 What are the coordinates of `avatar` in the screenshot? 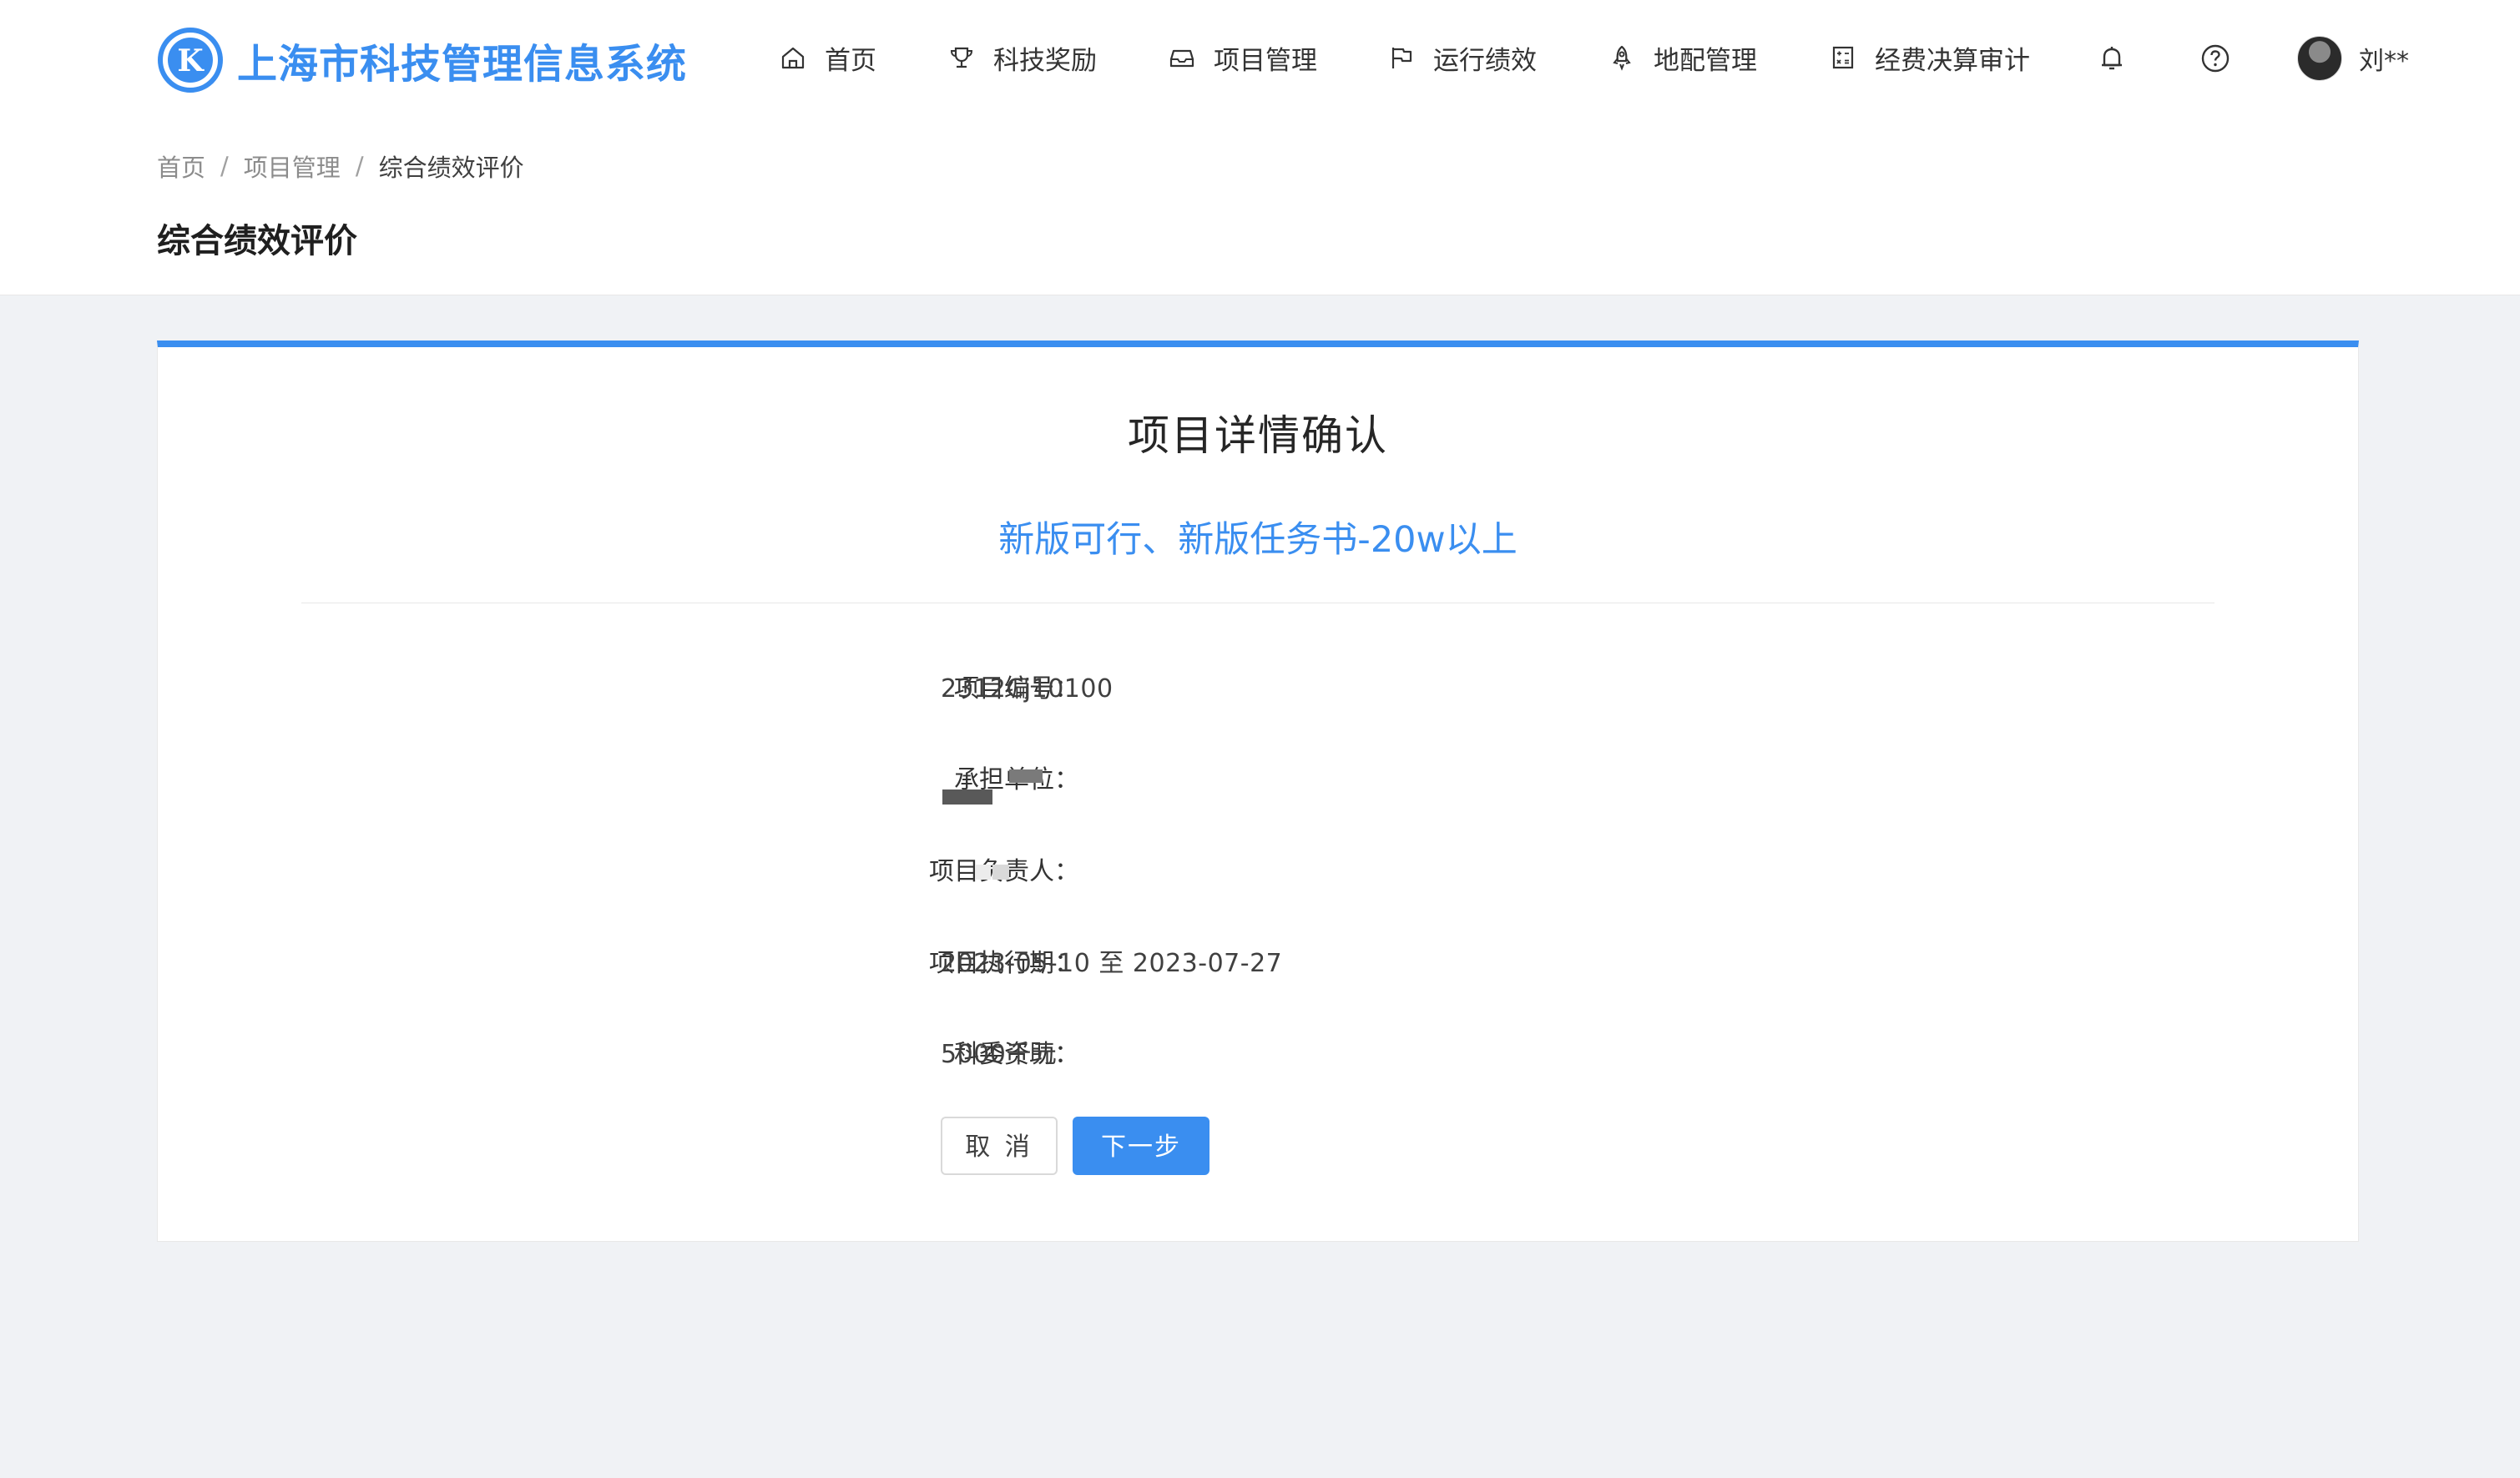 It's located at (2319, 58).